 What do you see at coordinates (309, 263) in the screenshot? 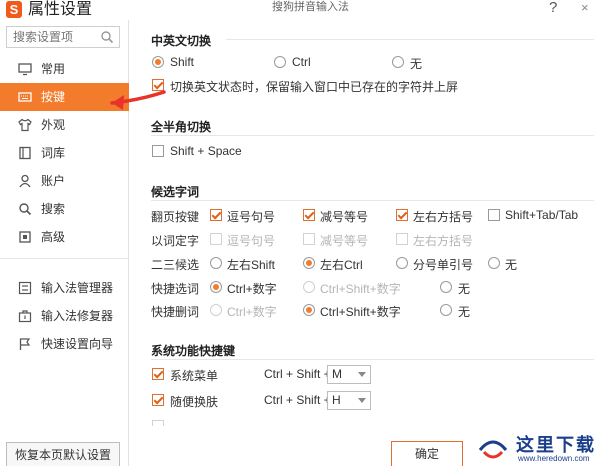
I see `radio-left-right-ctrl` at bounding box center [309, 263].